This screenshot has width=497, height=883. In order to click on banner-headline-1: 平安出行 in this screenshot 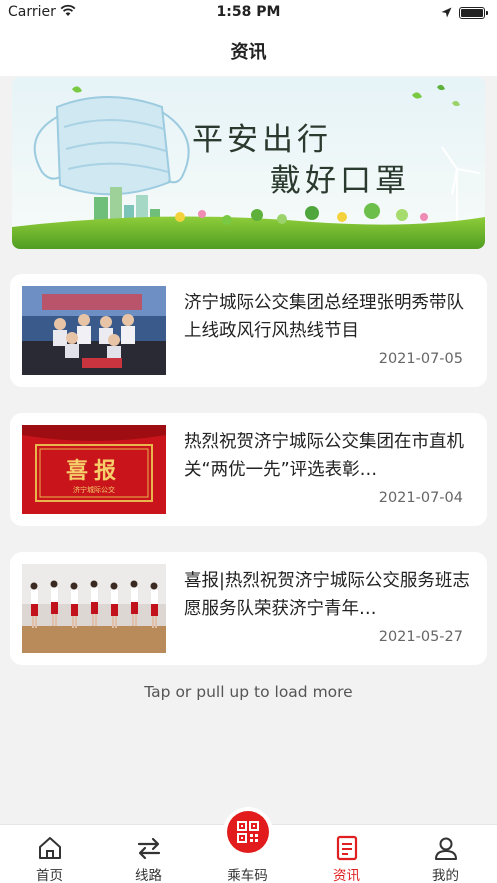, I will do `click(262, 140)`.